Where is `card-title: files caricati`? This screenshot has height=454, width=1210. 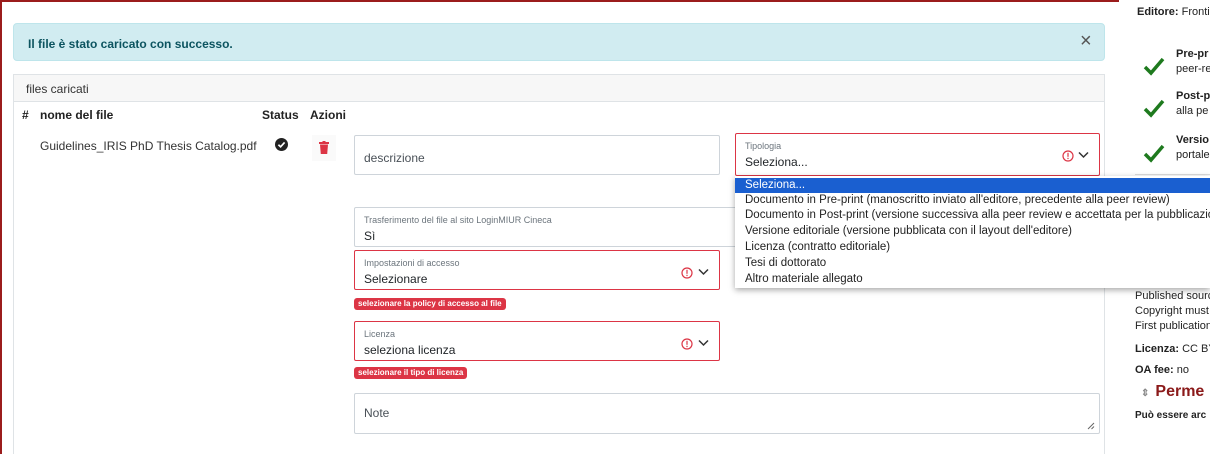 card-title: files caricati is located at coordinates (57, 89).